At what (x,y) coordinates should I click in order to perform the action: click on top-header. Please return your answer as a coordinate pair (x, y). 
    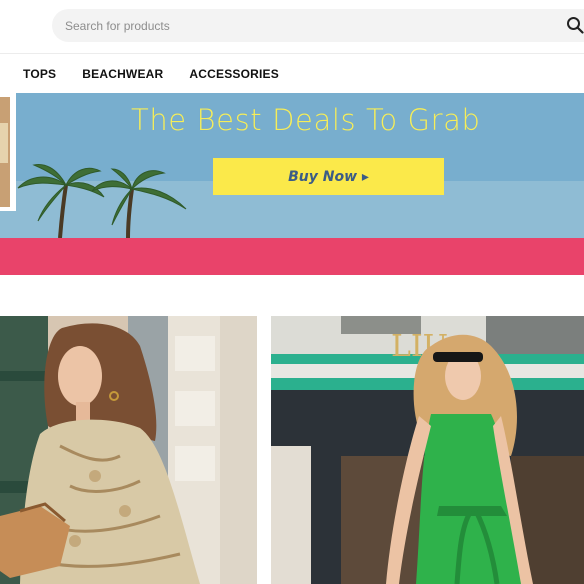
    Looking at the image, I should click on (292, 27).